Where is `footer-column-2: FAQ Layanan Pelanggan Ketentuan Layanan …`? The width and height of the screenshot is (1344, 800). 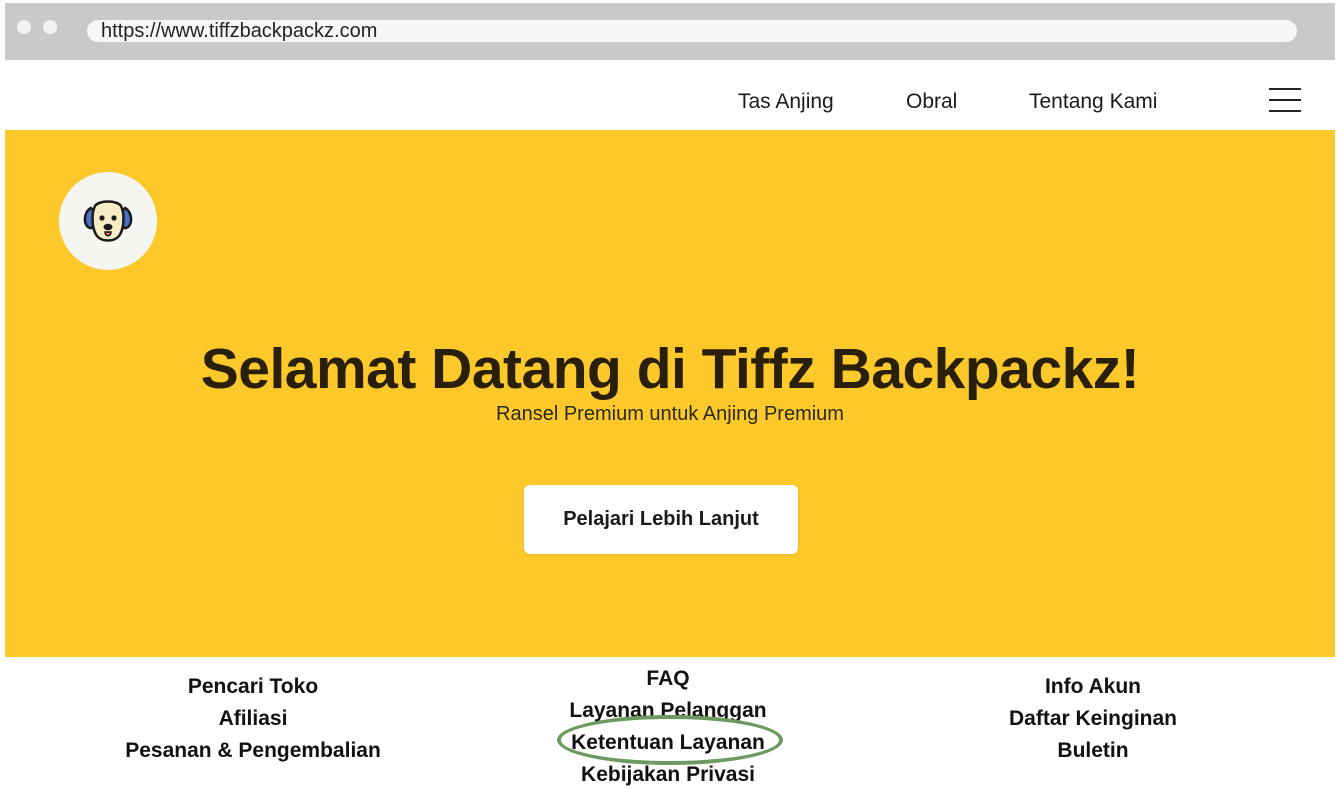
footer-column-2: FAQ Layanan Pelanggan Ketentuan Layanan … is located at coordinates (668, 727).